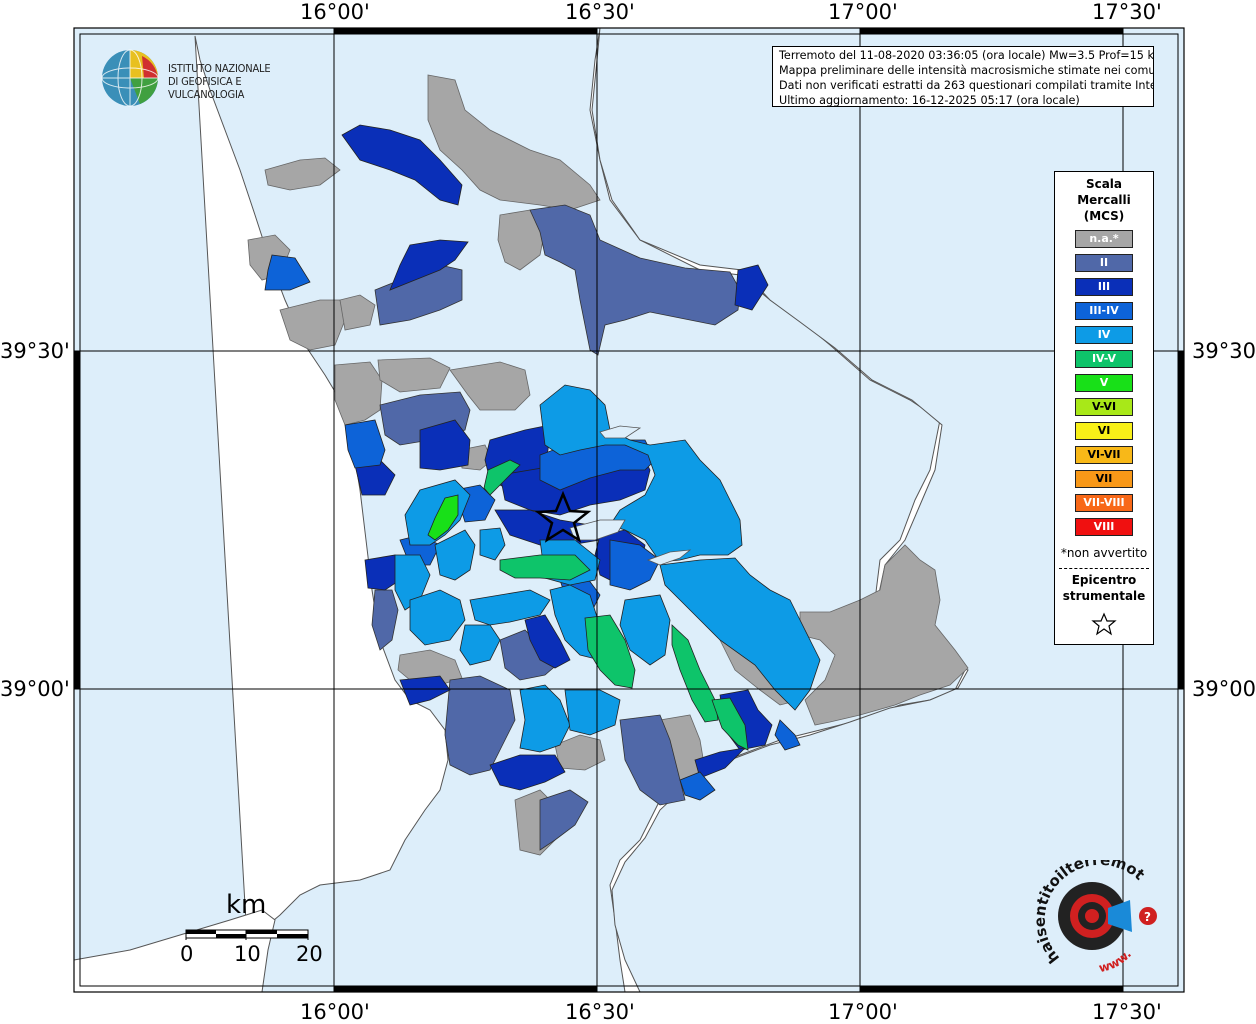 The image size is (1256, 1024). Describe the element at coordinates (1104, 503) in the screenshot. I see `legend-swatch-vii-viii: VII-VIII` at that location.